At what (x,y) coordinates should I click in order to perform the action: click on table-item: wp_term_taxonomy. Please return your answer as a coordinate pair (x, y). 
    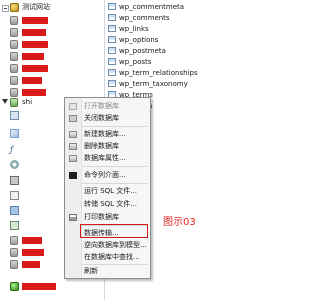
    Looking at the image, I should click on (159, 84).